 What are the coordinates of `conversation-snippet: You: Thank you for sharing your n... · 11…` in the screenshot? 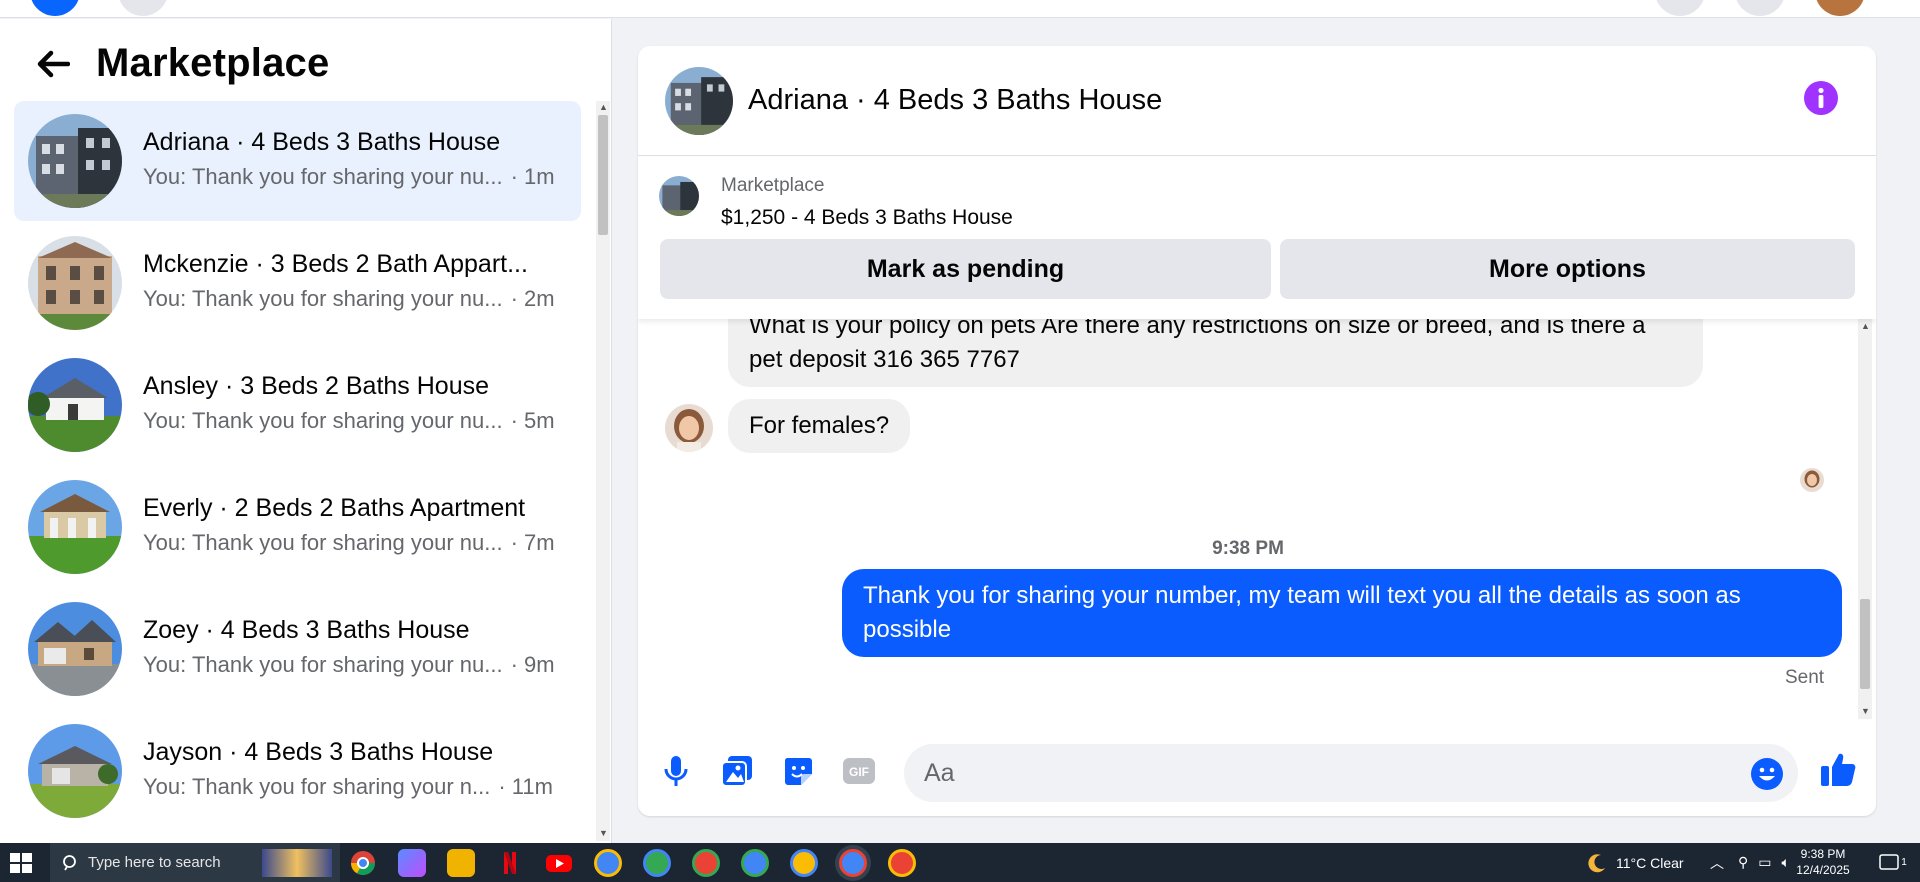 It's located at (348, 787).